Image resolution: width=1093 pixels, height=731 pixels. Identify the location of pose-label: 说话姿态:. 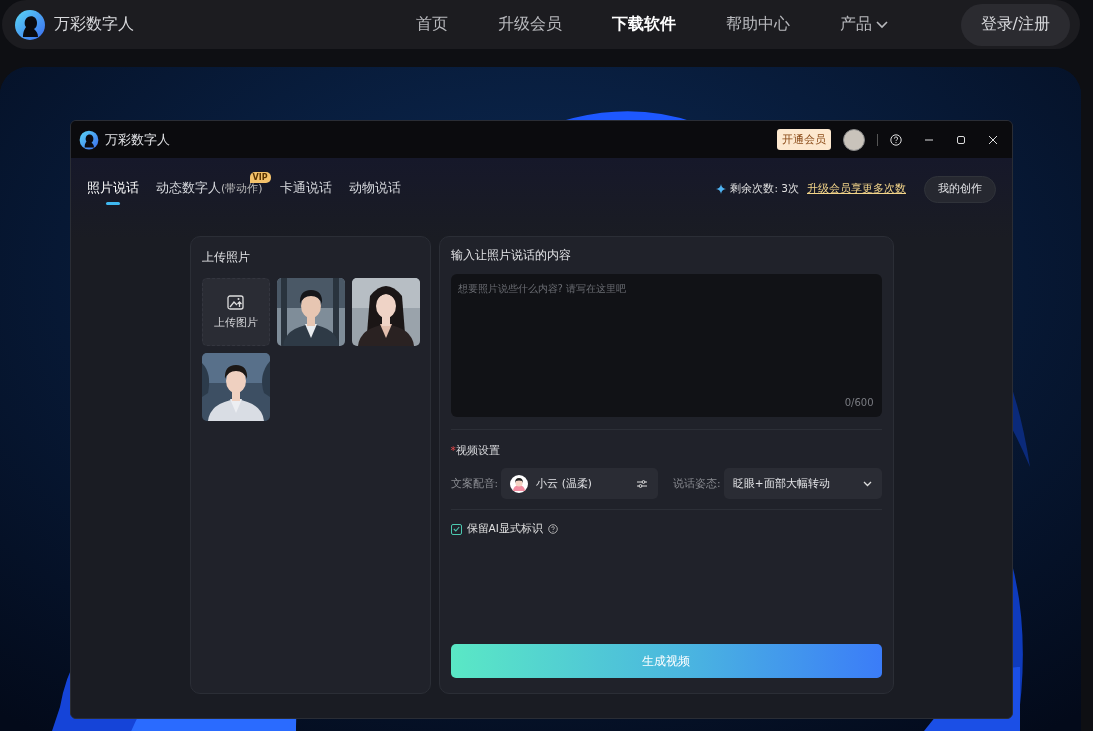
(697, 483).